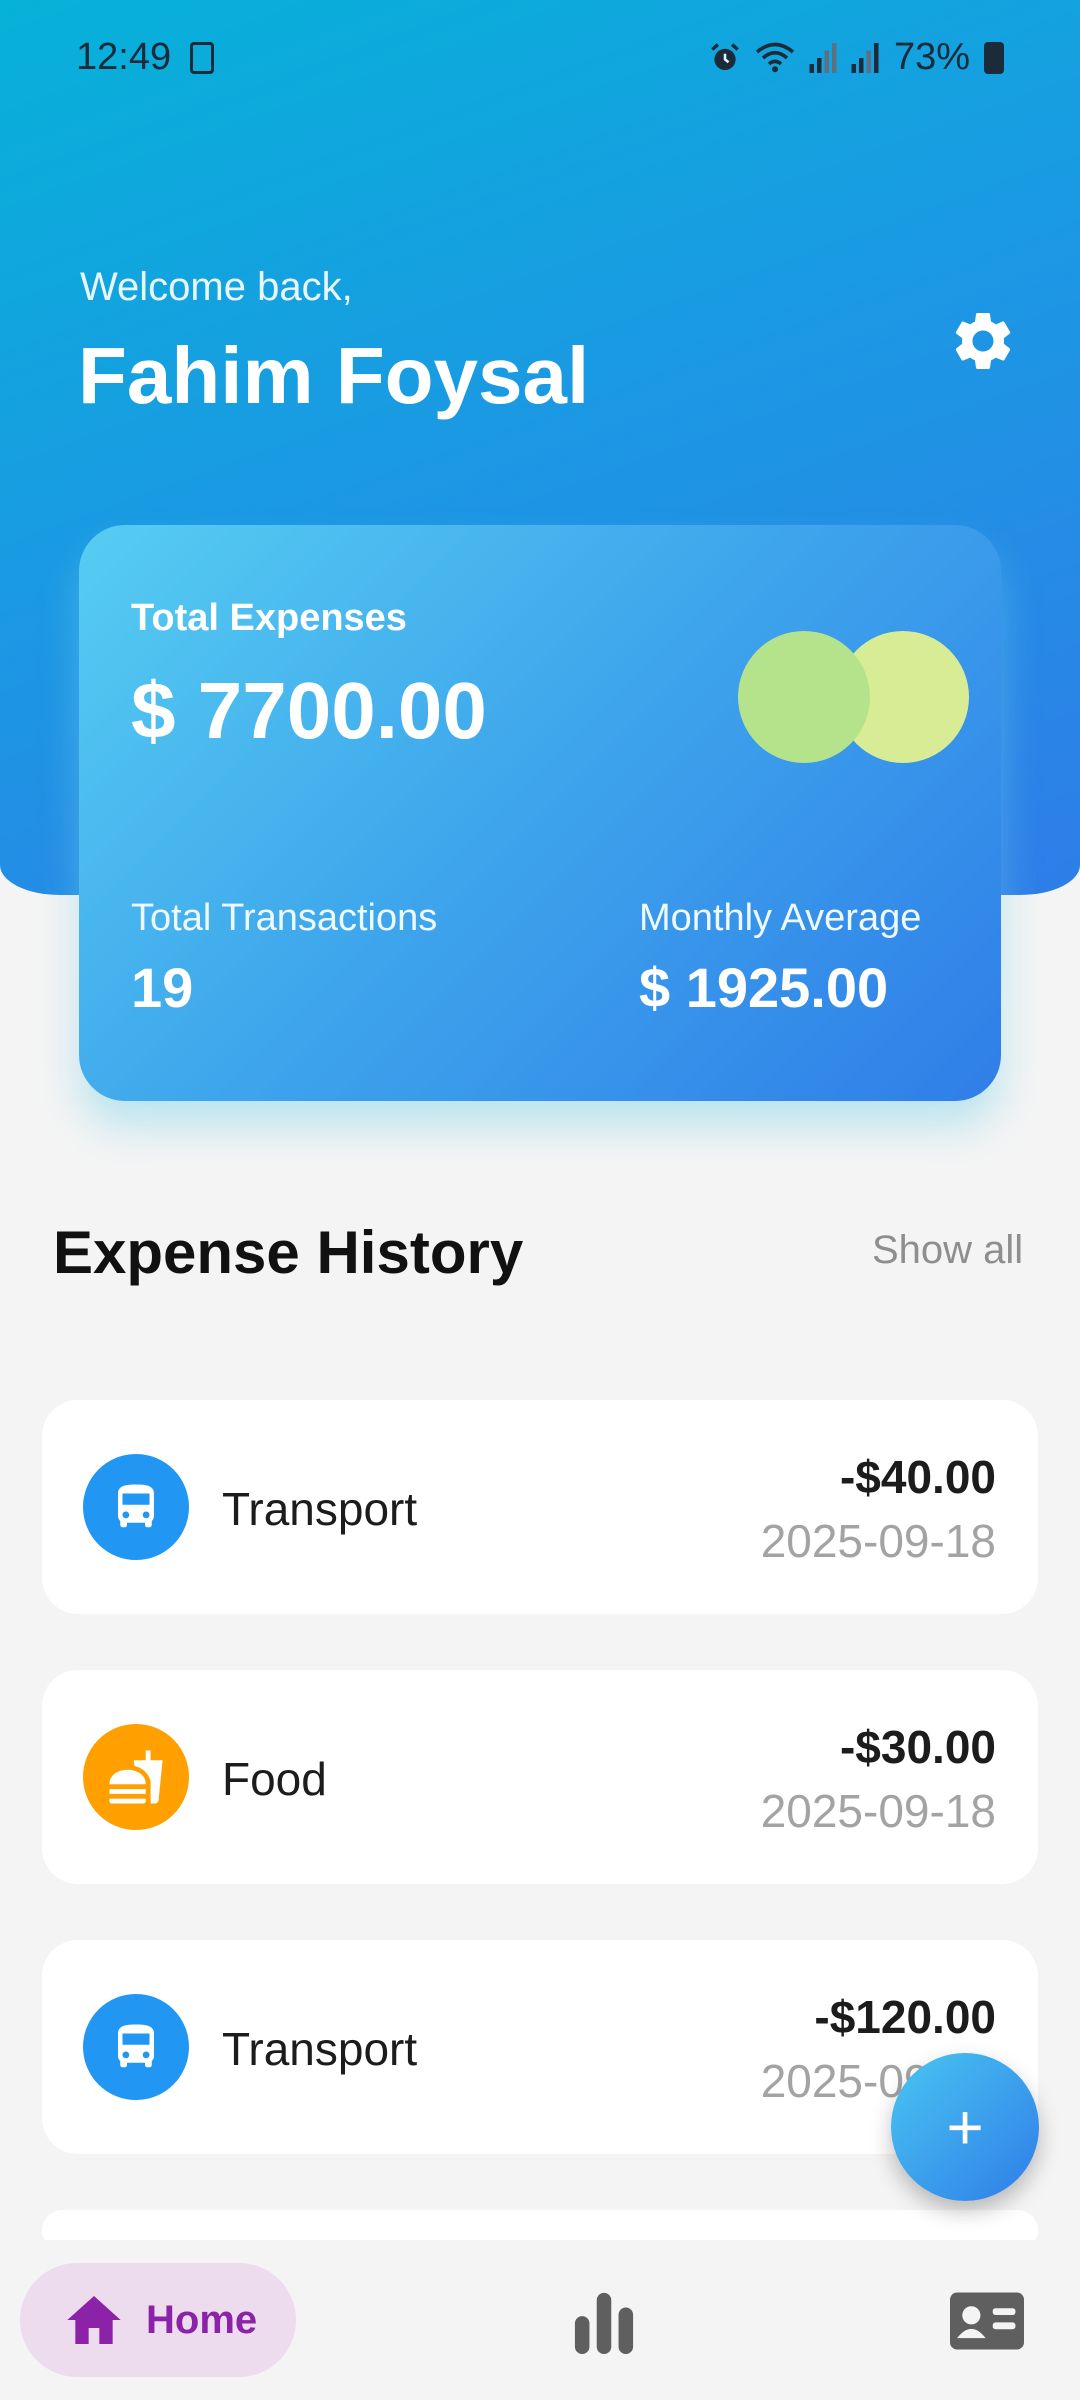 Image resolution: width=1080 pixels, height=2400 pixels. Describe the element at coordinates (540, 60) in the screenshot. I see `status-bar: 12:49 73%` at that location.